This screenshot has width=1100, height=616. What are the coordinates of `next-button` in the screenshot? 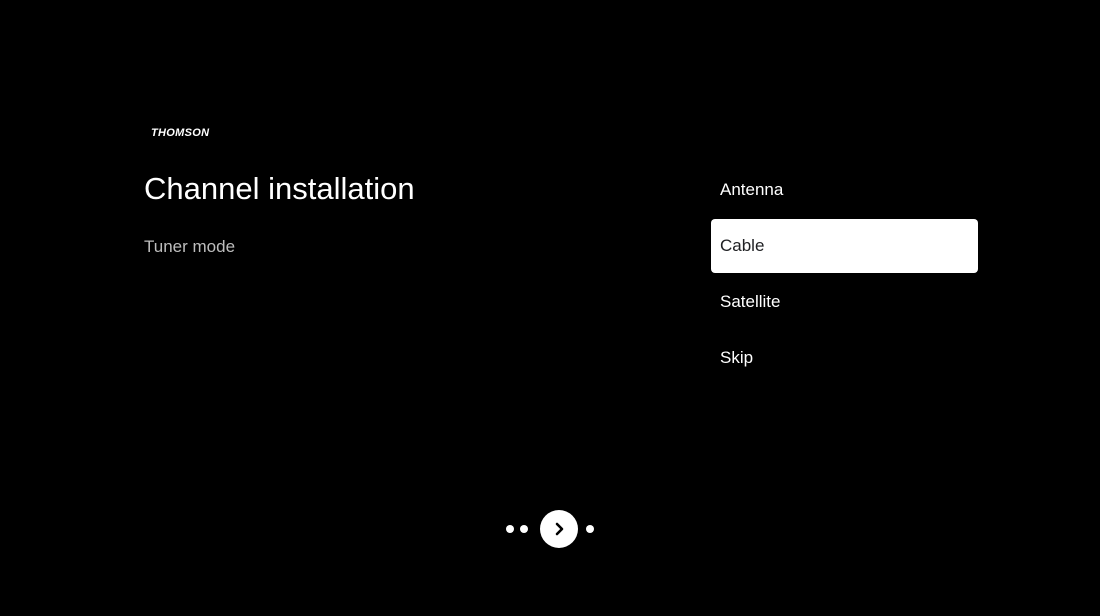 It's located at (559, 529).